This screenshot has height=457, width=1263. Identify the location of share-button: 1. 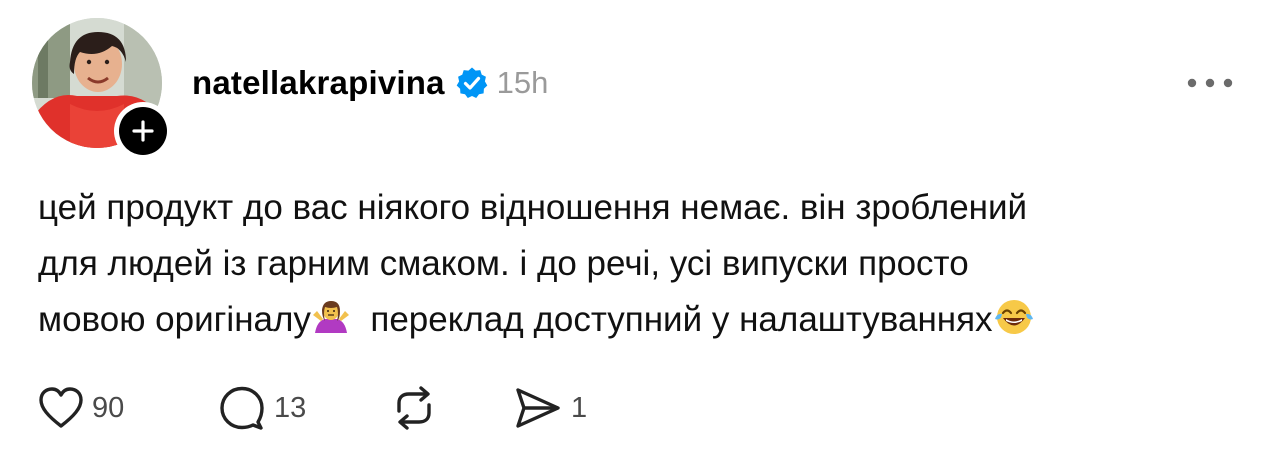
(550, 408).